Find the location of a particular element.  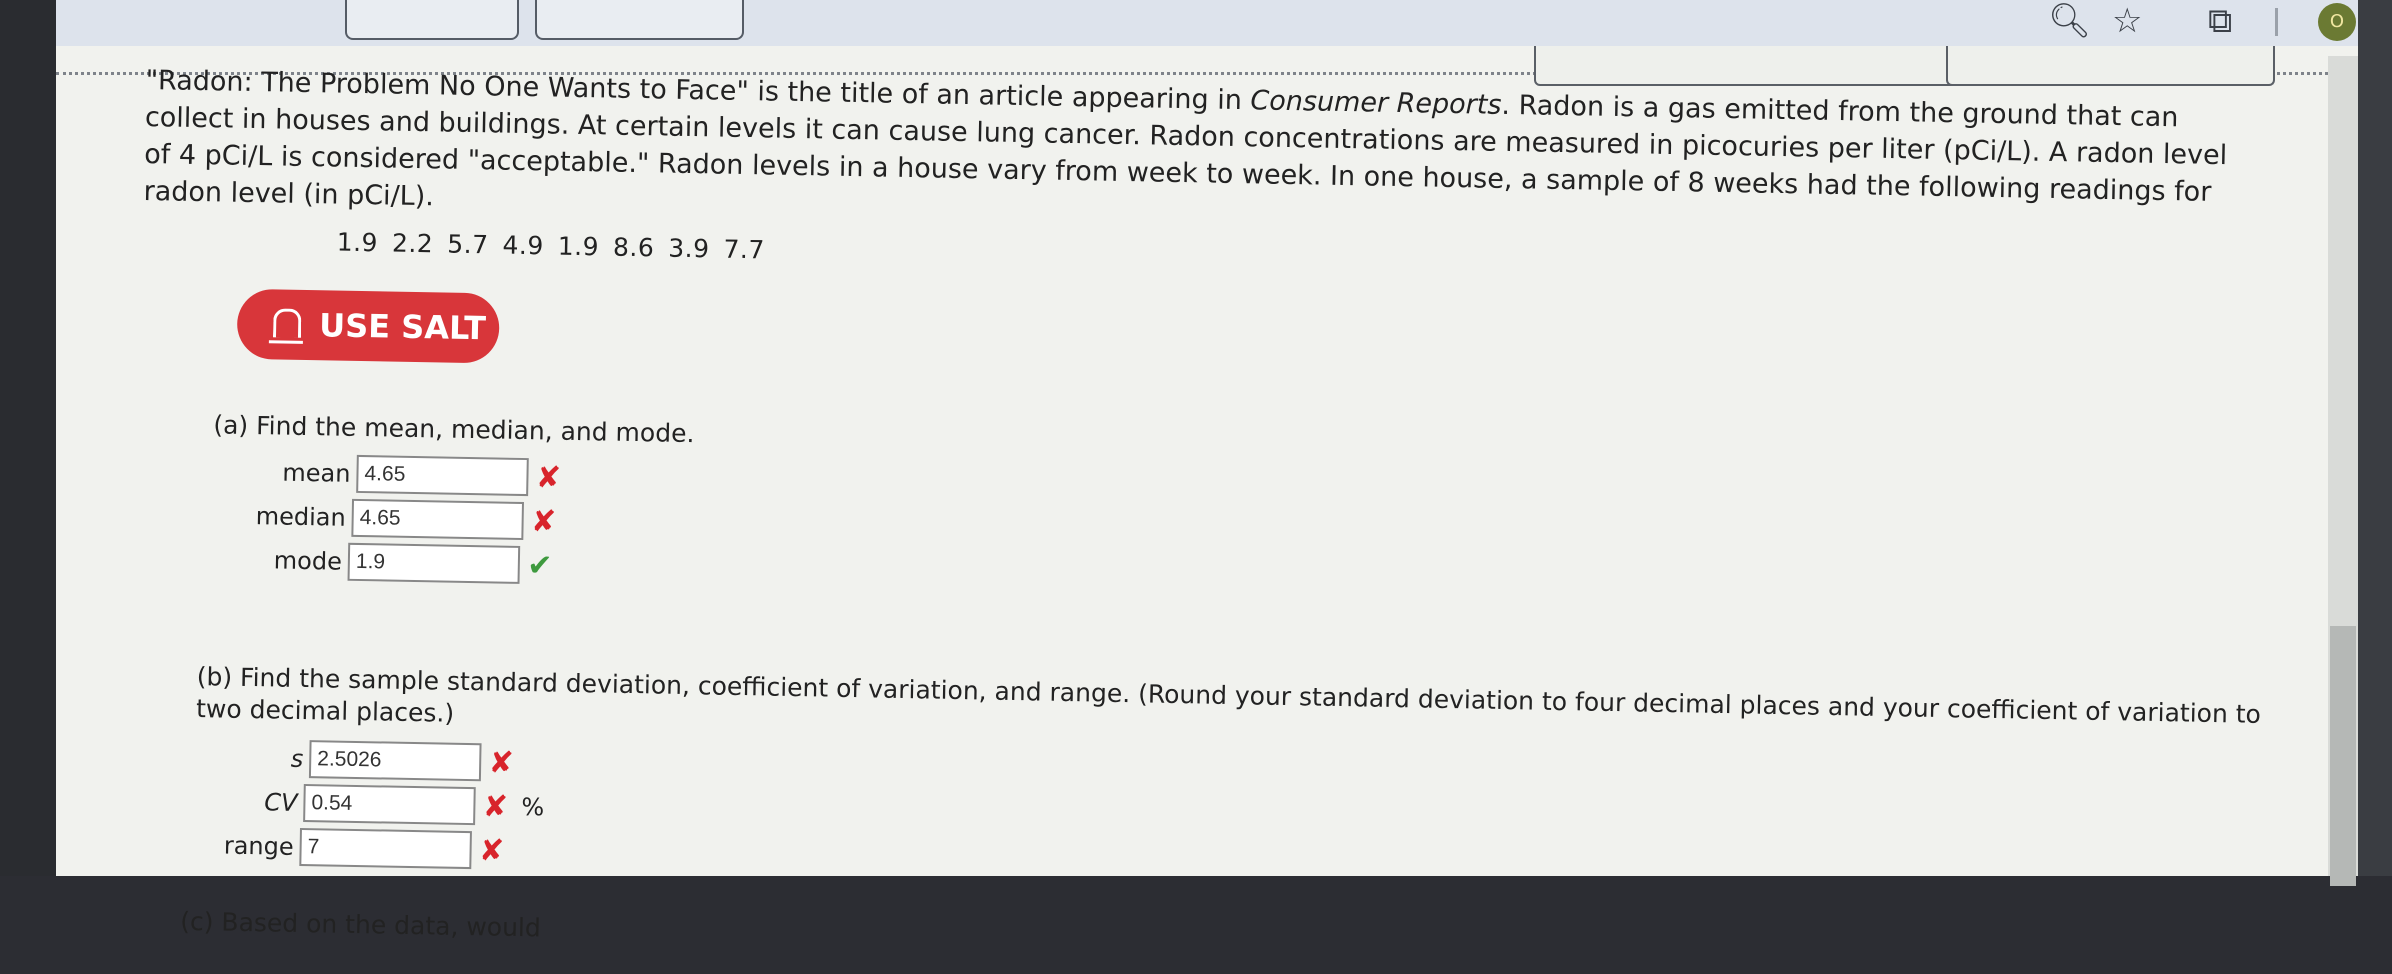

mean-input is located at coordinates (442, 475).